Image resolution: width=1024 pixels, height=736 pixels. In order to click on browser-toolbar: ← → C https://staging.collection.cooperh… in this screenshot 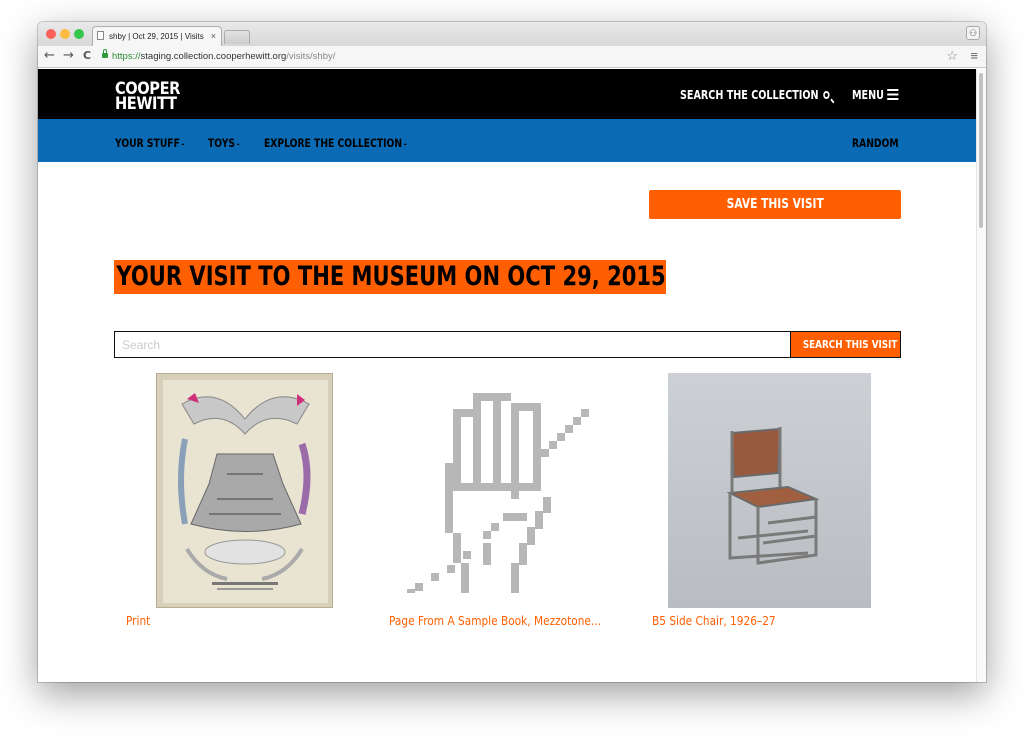, I will do `click(512, 57)`.